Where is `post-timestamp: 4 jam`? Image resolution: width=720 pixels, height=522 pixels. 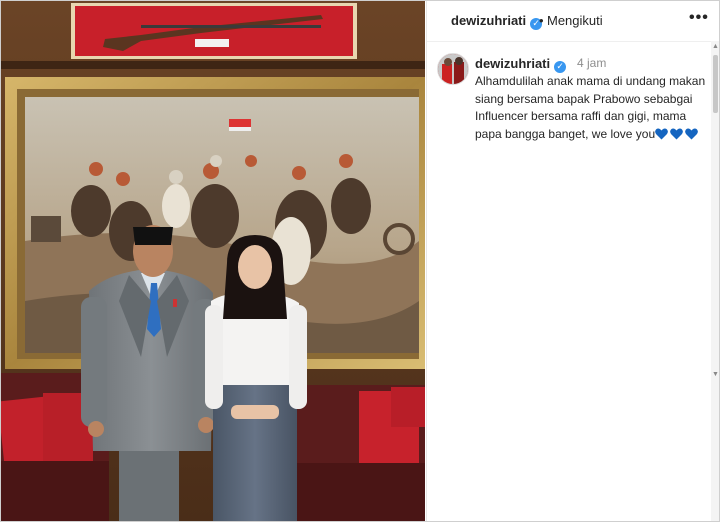
post-timestamp: 4 jam is located at coordinates (591, 63).